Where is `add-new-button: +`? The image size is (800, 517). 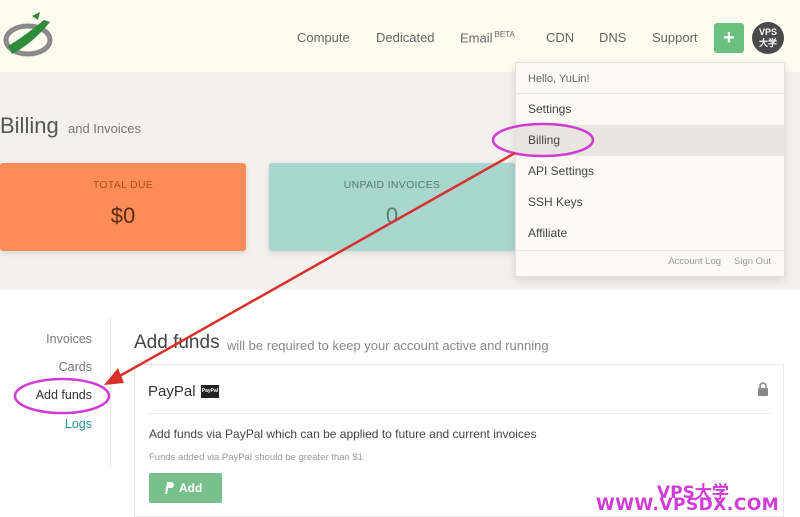
add-new-button: + is located at coordinates (729, 38).